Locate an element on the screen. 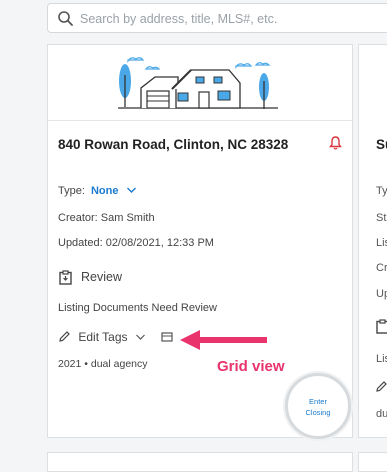 The image size is (387, 472). creator-text: Creator: Sam Smith is located at coordinates (106, 218).